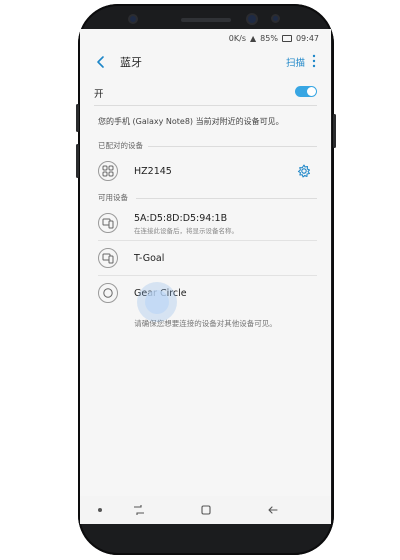  I want to click on proximity-sensor, so click(275, 18).